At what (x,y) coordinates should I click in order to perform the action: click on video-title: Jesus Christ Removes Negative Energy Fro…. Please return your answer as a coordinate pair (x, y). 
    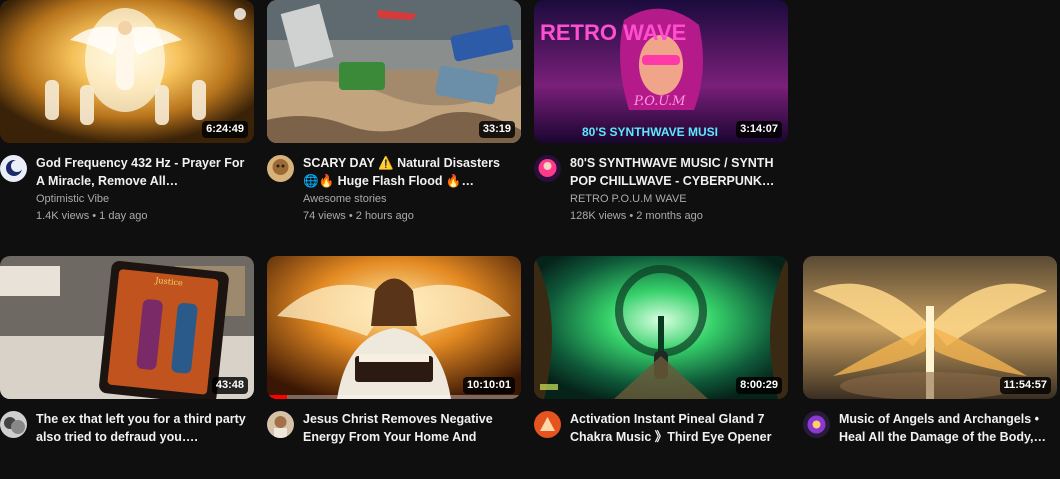
    Looking at the image, I should click on (408, 428).